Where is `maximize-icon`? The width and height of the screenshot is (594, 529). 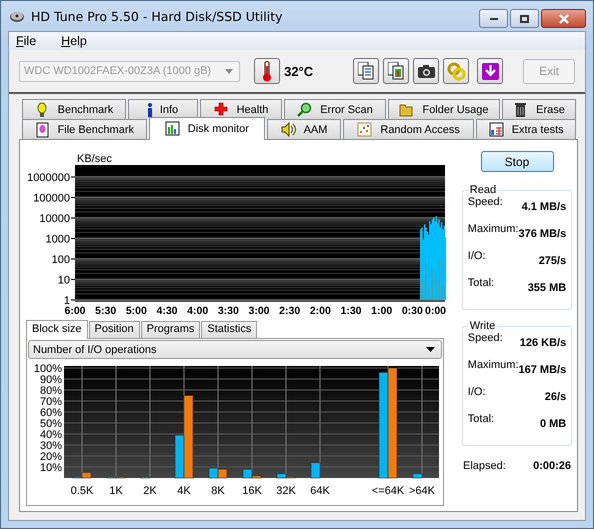
maximize-icon is located at coordinates (524, 18).